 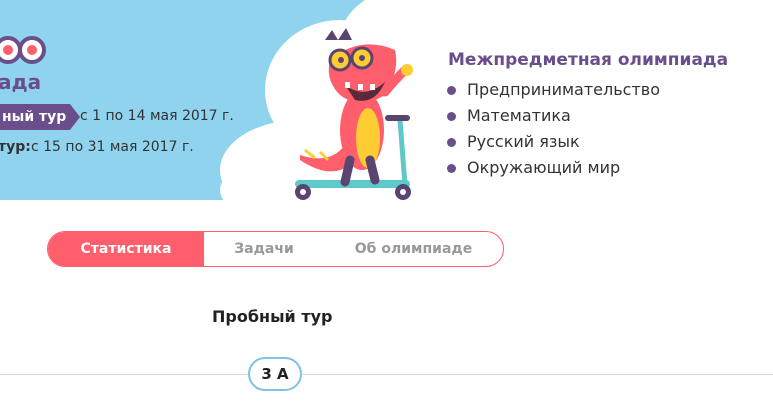 What do you see at coordinates (15, 147) in the screenshot?
I see `tour2-label: тур:` at bounding box center [15, 147].